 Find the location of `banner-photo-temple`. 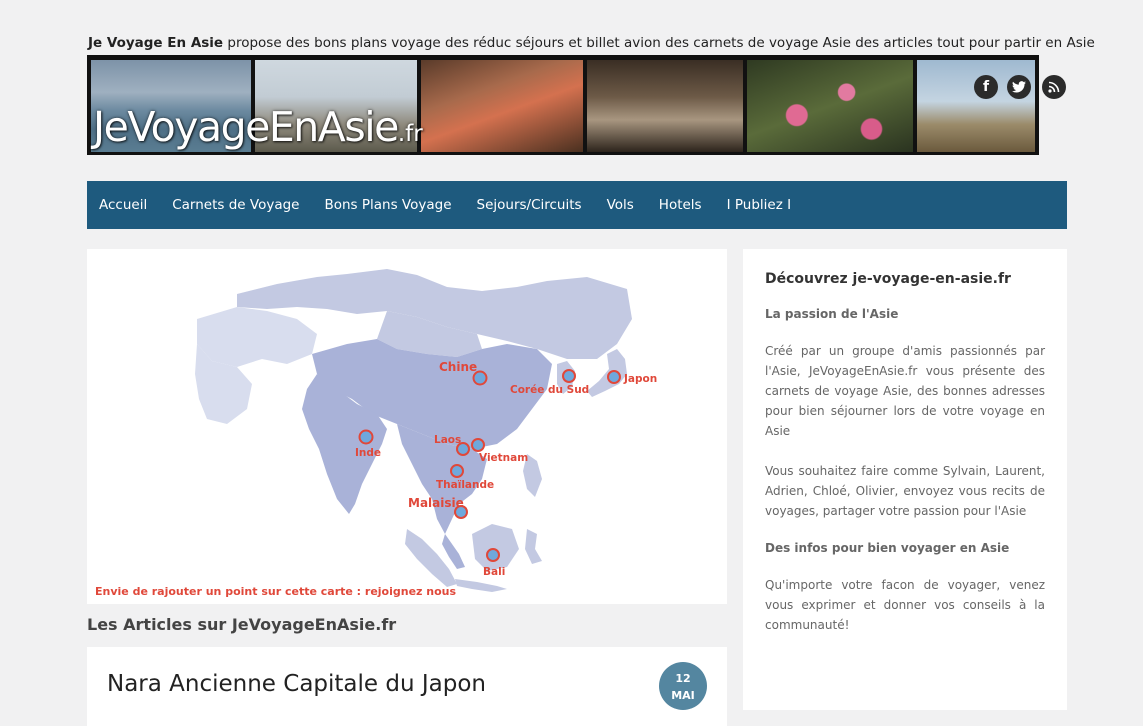

banner-photo-temple is located at coordinates (976, 106).